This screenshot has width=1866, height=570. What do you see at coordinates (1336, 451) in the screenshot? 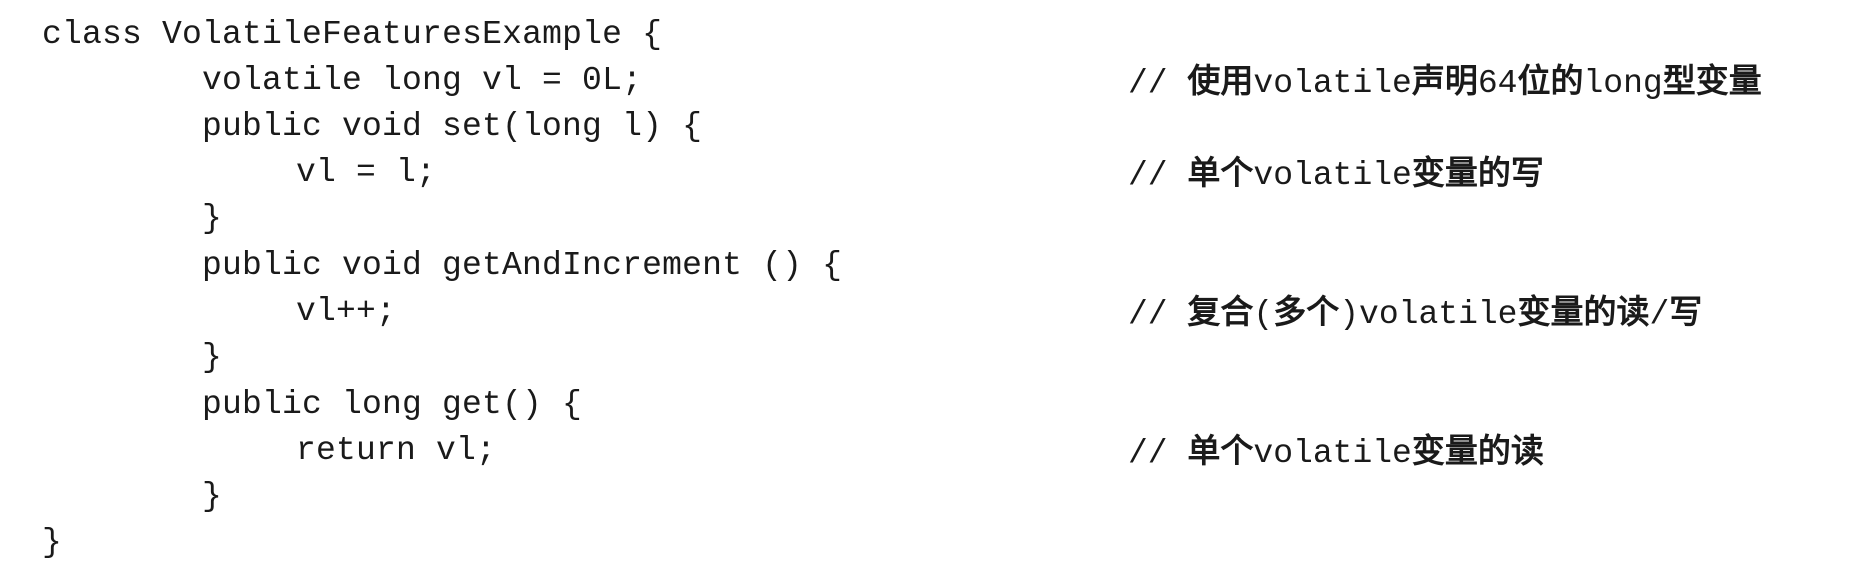
I see `comment-read: // 单个volatile变量的读` at bounding box center [1336, 451].